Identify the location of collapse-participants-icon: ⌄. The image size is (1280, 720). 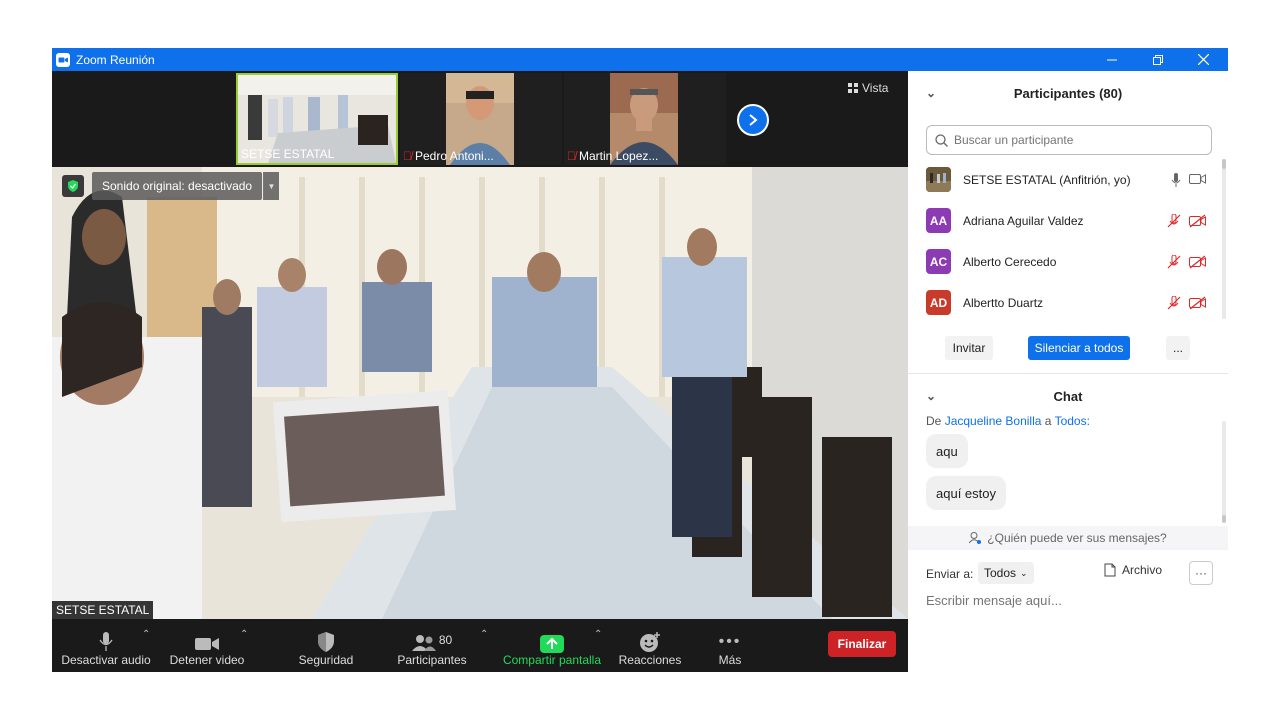
(931, 93).